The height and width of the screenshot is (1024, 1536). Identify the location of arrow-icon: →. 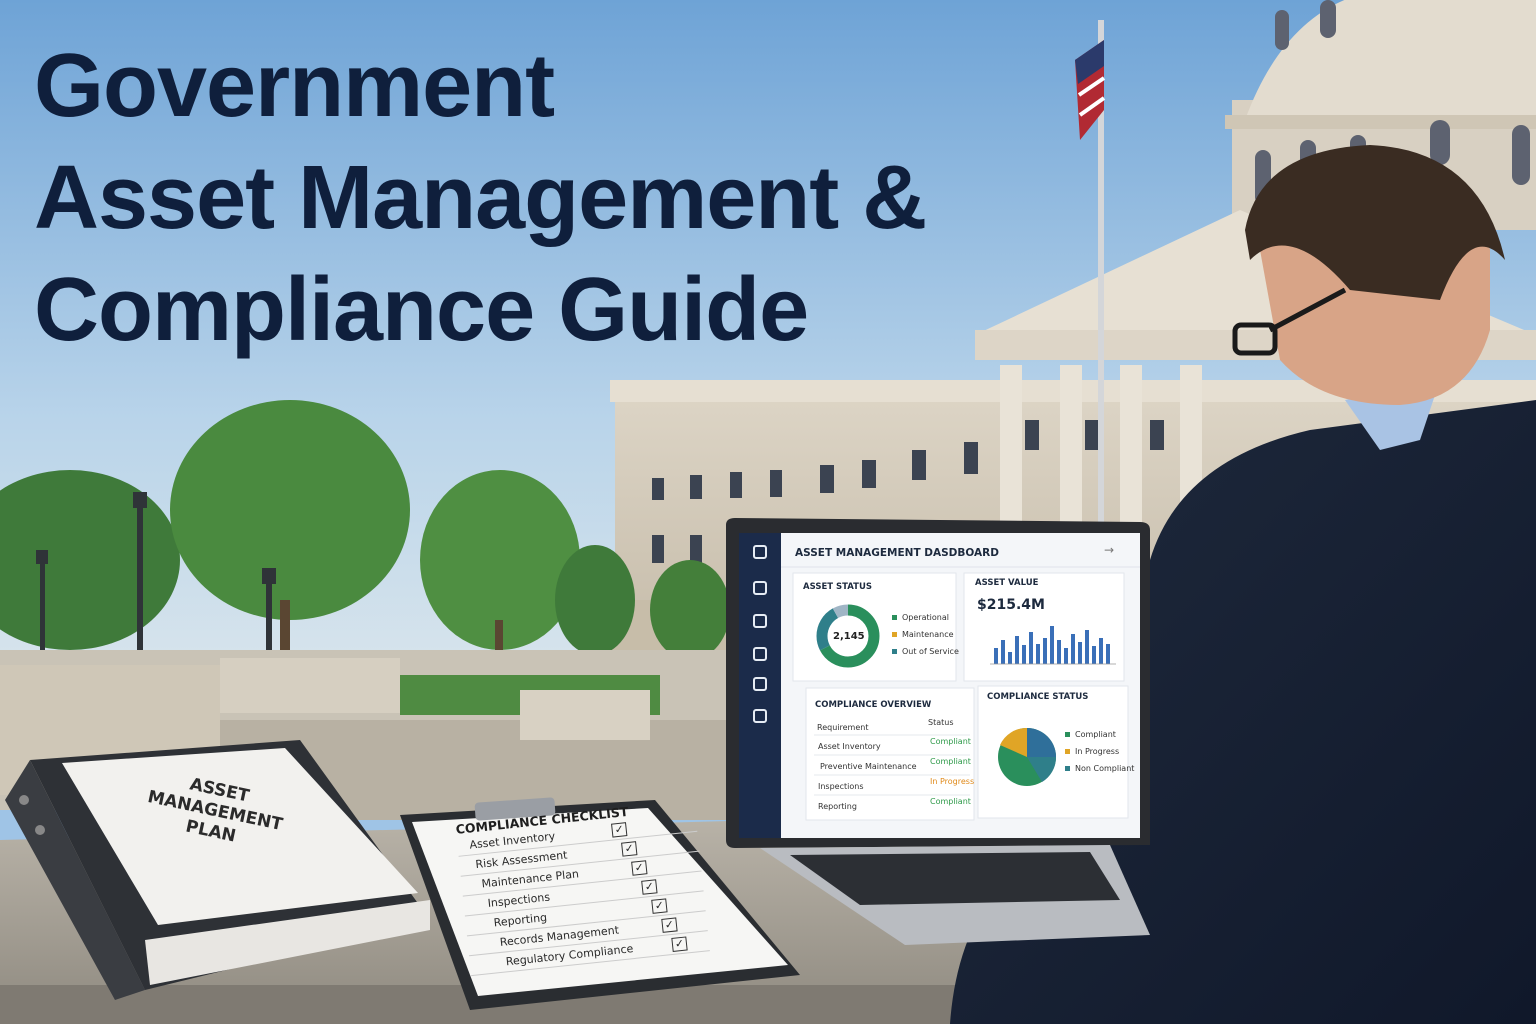
(1109, 550).